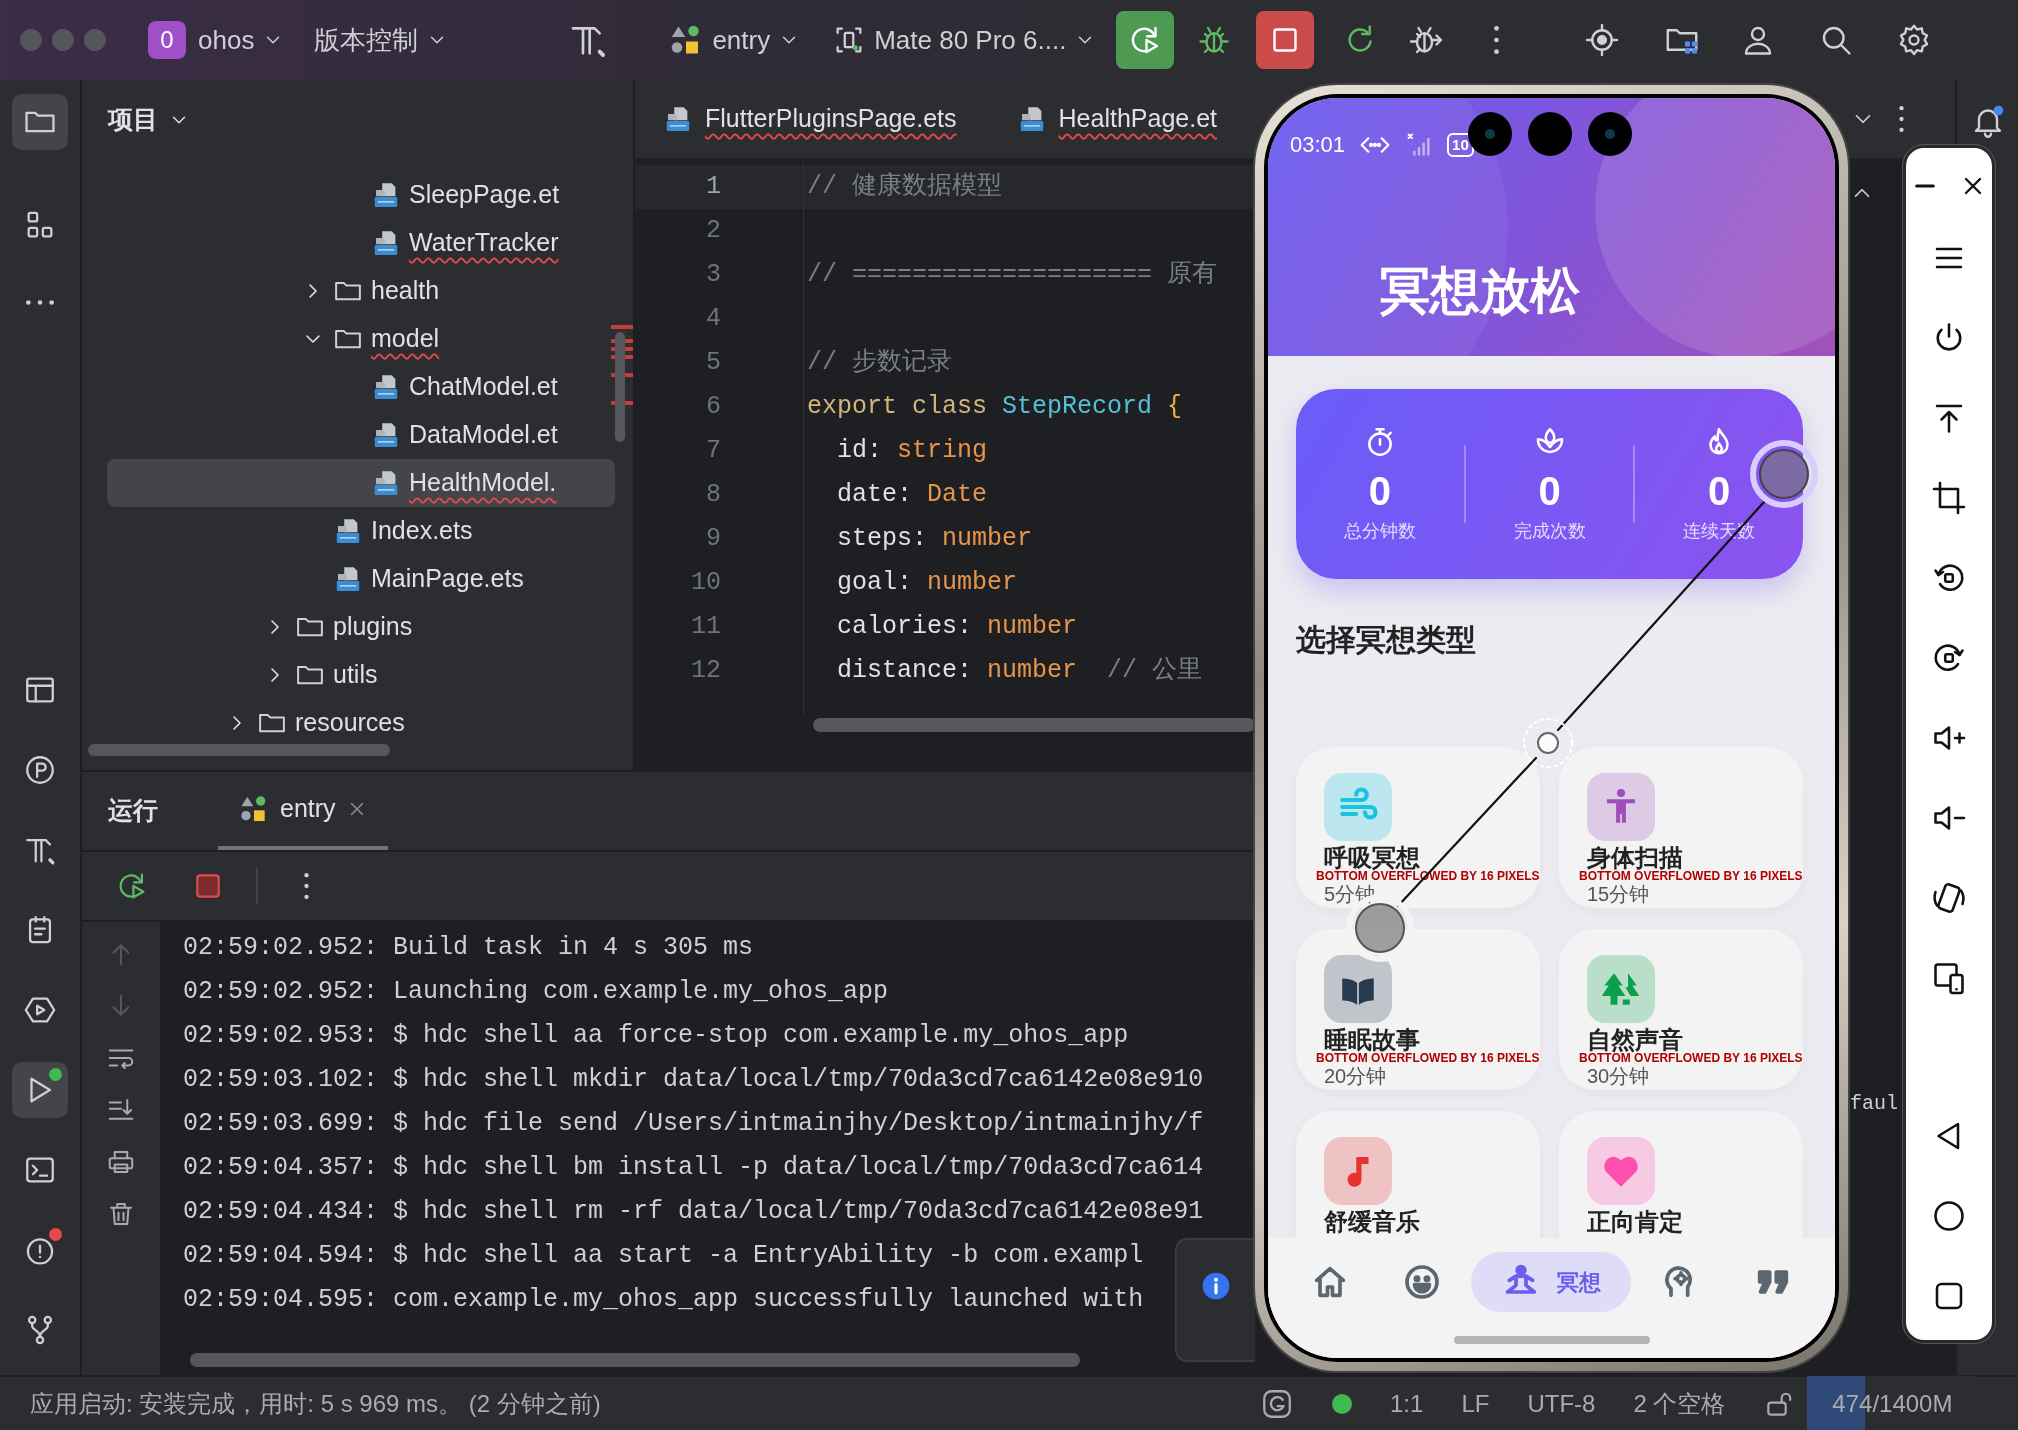 The width and height of the screenshot is (2018, 1430). What do you see at coordinates (1635, 1040) in the screenshot?
I see `session-title: 自然声音` at bounding box center [1635, 1040].